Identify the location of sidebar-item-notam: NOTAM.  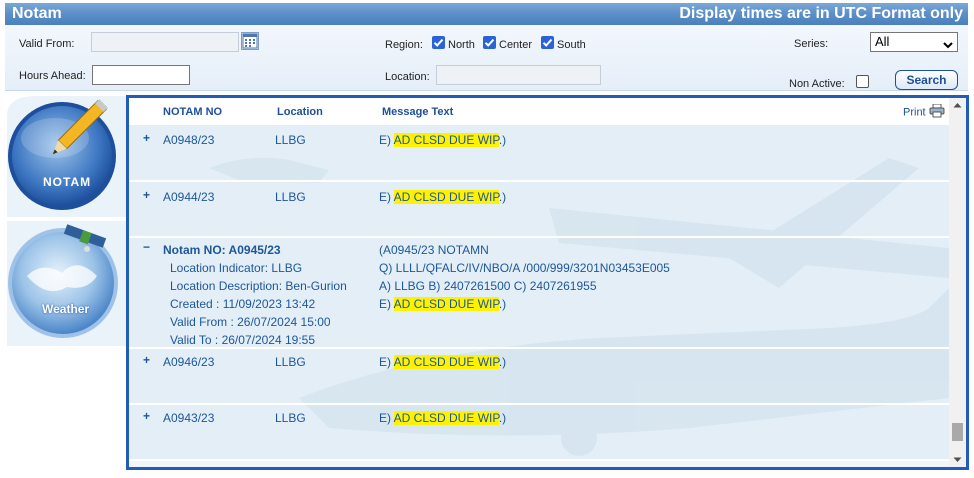
(68, 156).